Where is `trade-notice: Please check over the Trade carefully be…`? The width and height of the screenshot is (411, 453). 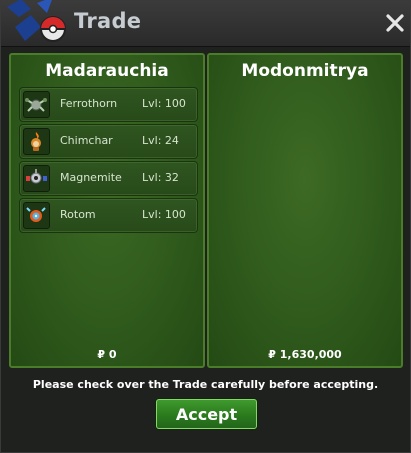
trade-notice: Please check over the Trade carefully be… is located at coordinates (205, 384).